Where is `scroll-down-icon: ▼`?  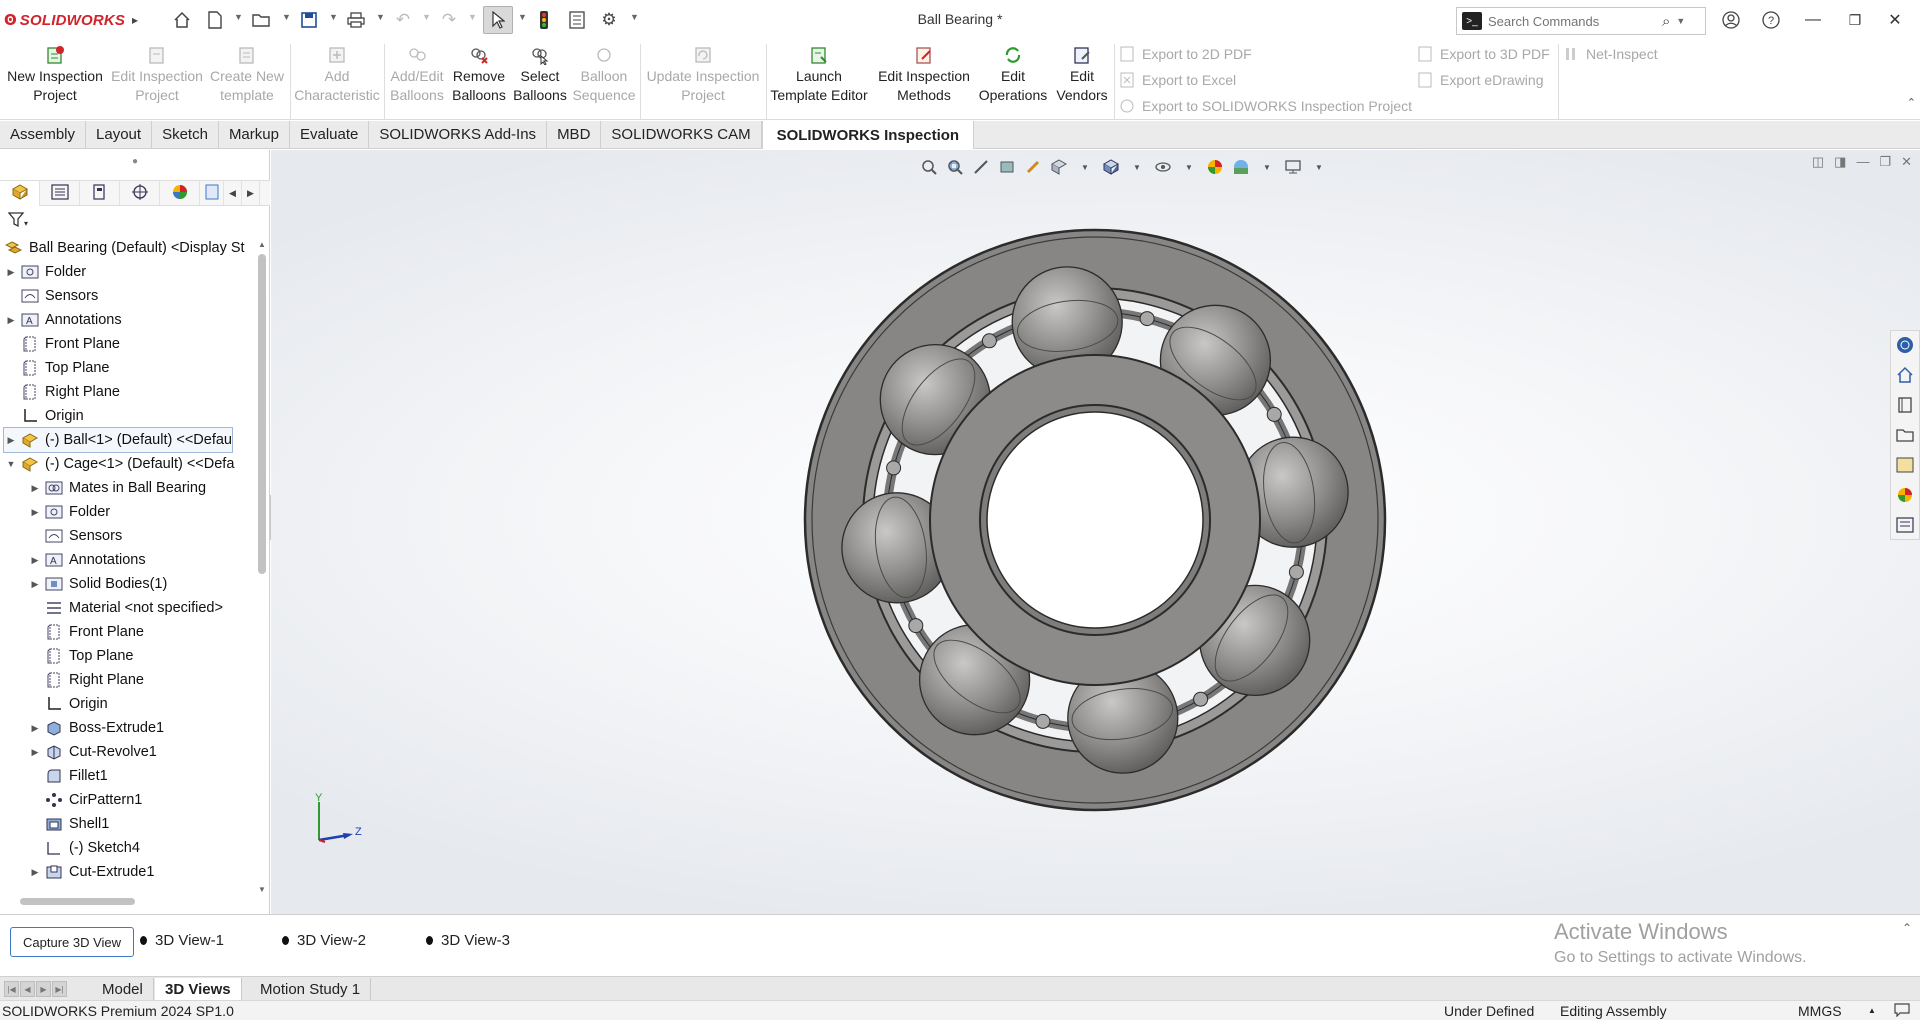
scroll-down-icon: ▼ is located at coordinates (262, 889).